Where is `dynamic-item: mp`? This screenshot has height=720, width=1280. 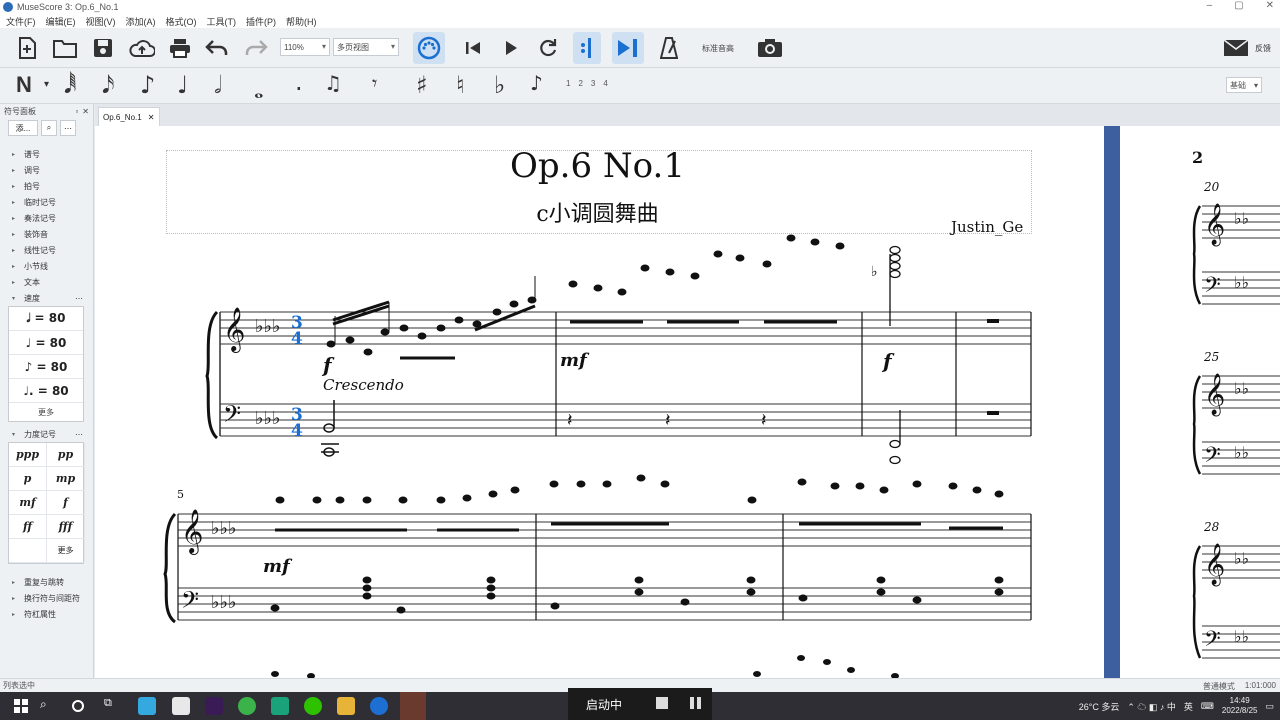
dynamic-item: mp is located at coordinates (66, 479).